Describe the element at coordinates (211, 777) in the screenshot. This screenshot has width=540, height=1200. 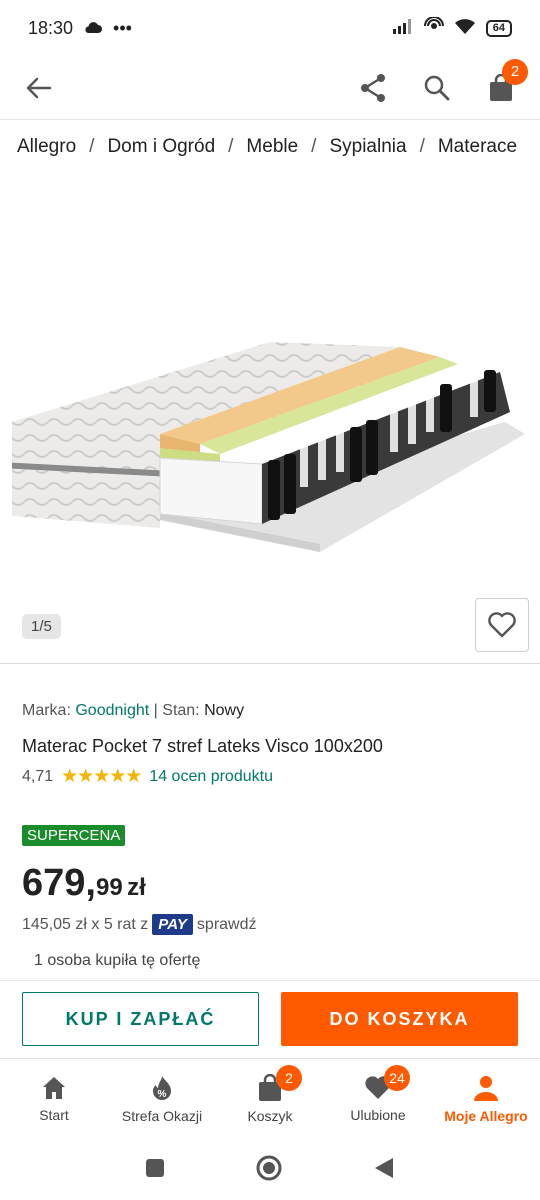
I see `rating-count-link: 14 ocen produktu` at that location.